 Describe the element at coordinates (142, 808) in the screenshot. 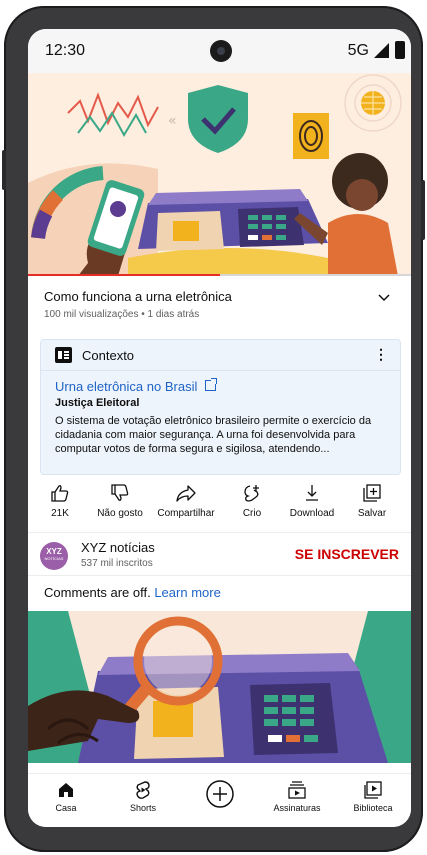

I see `nav-shorts-label: Shorts` at that location.